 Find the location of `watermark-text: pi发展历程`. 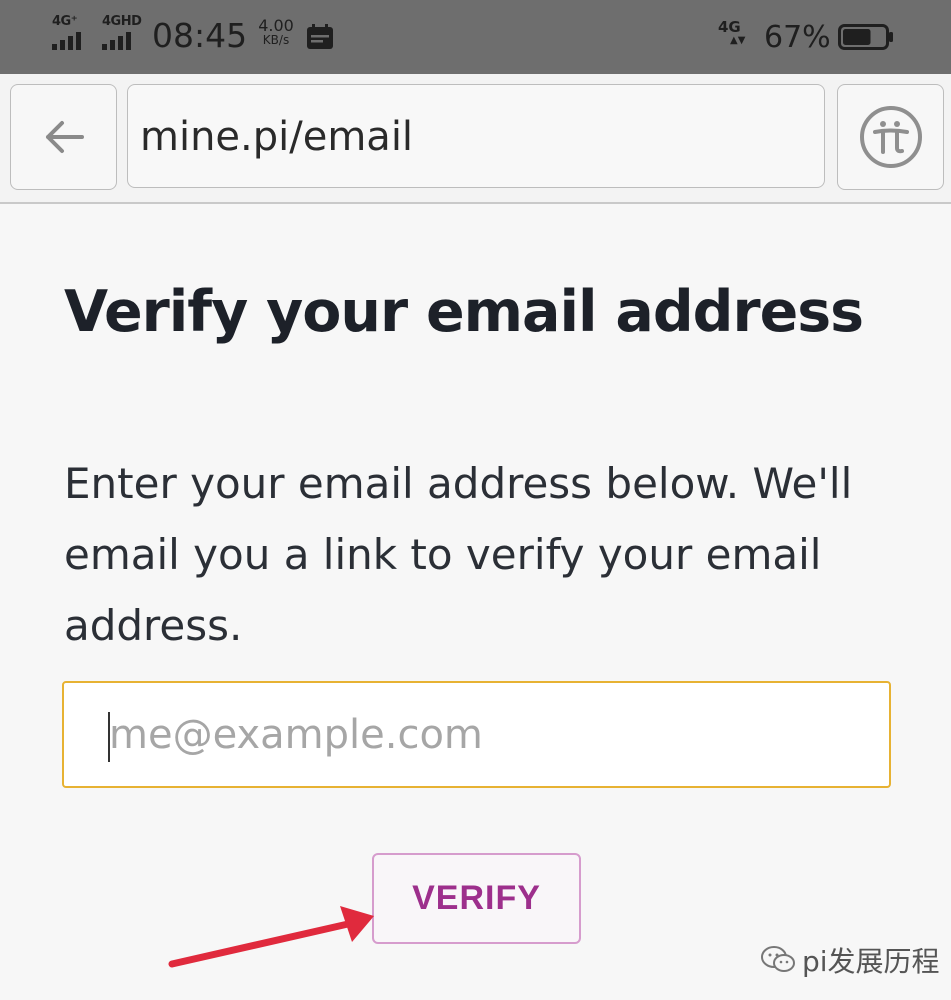

watermark-text: pi发展历程 is located at coordinates (871, 961).